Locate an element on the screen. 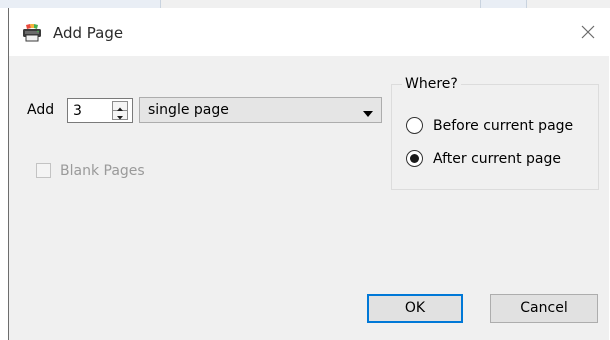 The width and height of the screenshot is (610, 340). blank-pages-label: Blank Pages is located at coordinates (102, 171).